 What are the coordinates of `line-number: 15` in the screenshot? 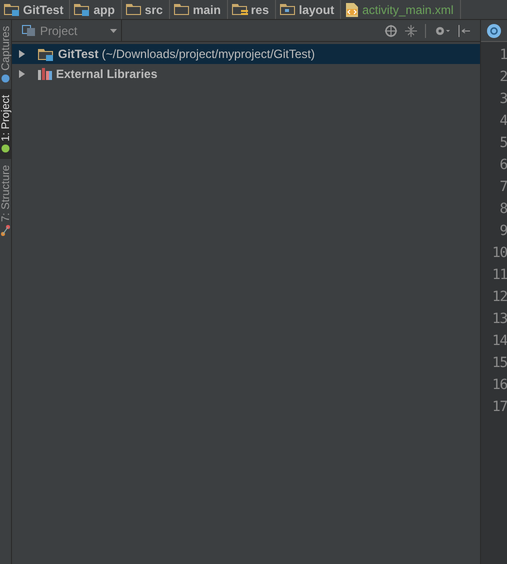 It's located at (499, 363).